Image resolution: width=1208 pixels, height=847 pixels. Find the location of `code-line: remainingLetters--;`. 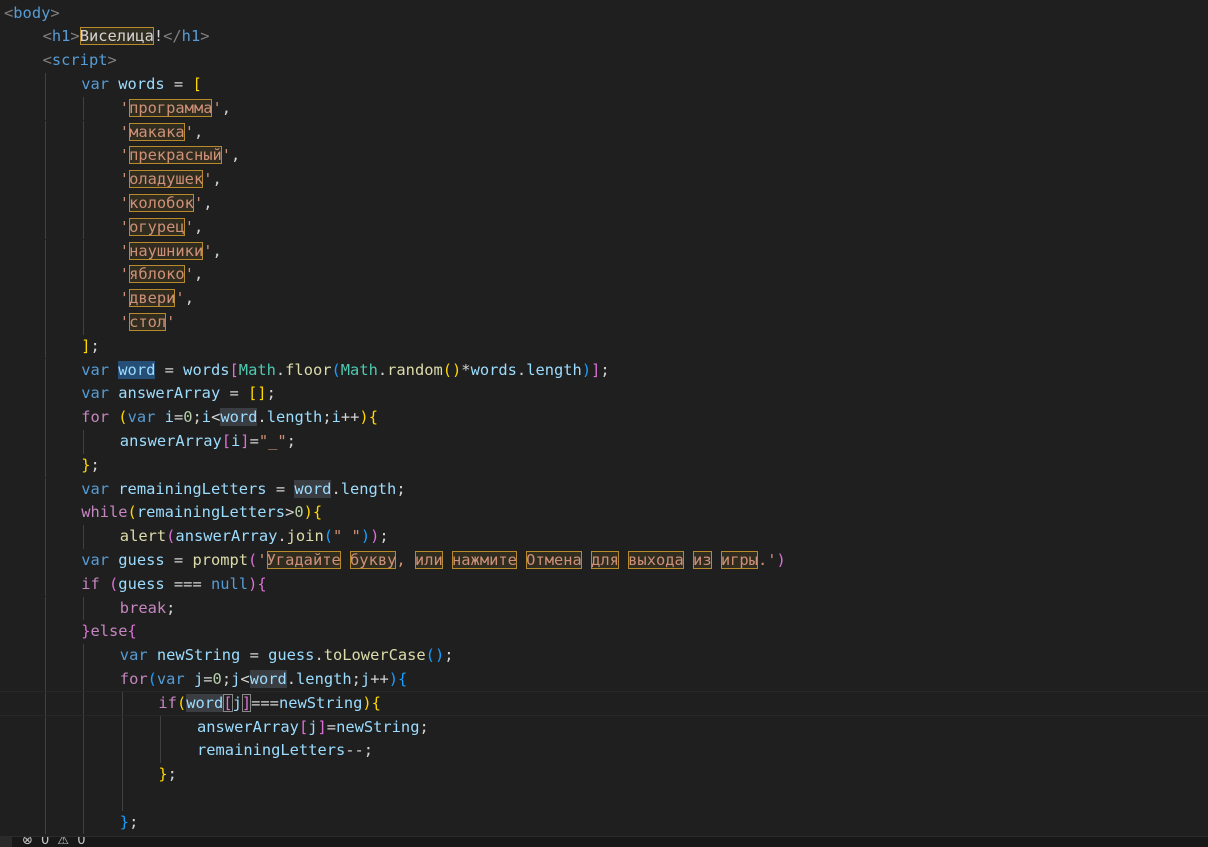

code-line: remainingLetters--; is located at coordinates (604, 751).